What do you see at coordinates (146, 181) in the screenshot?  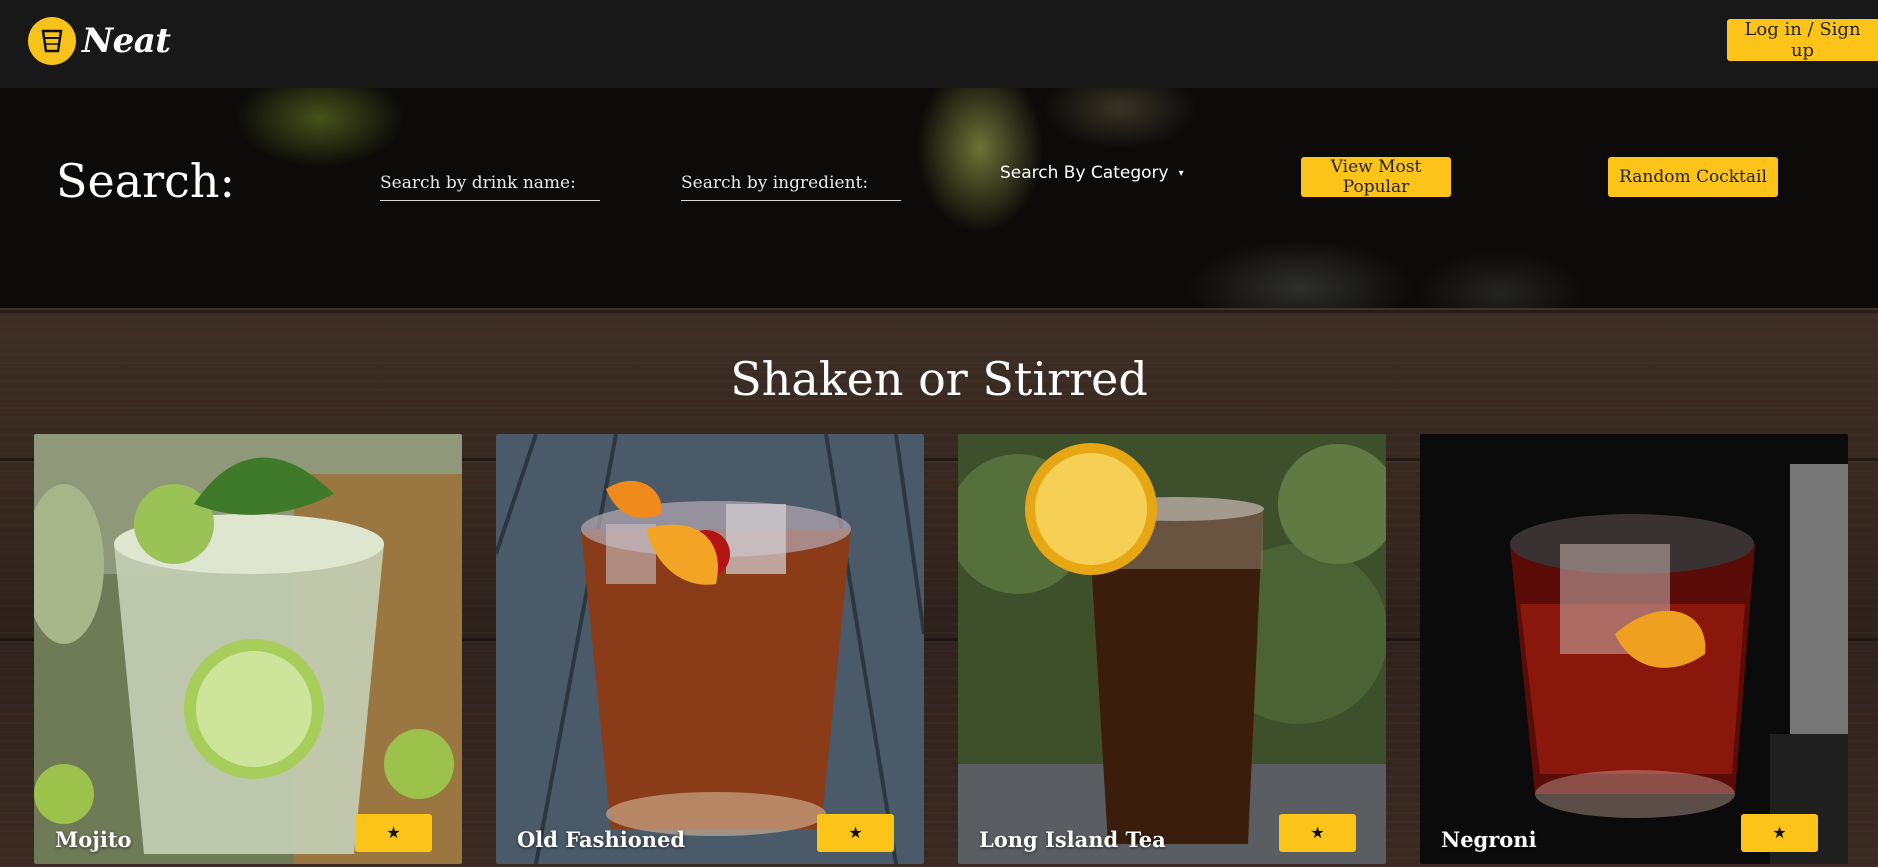 I see `search-title: Search:` at bounding box center [146, 181].